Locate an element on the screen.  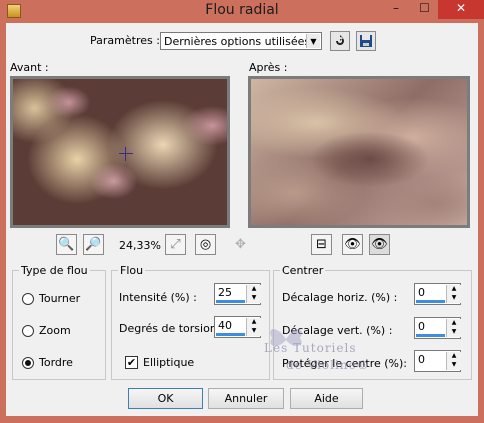
blur-type-group: Type de flou Tourner Zoom Tordre is located at coordinates (59, 322).